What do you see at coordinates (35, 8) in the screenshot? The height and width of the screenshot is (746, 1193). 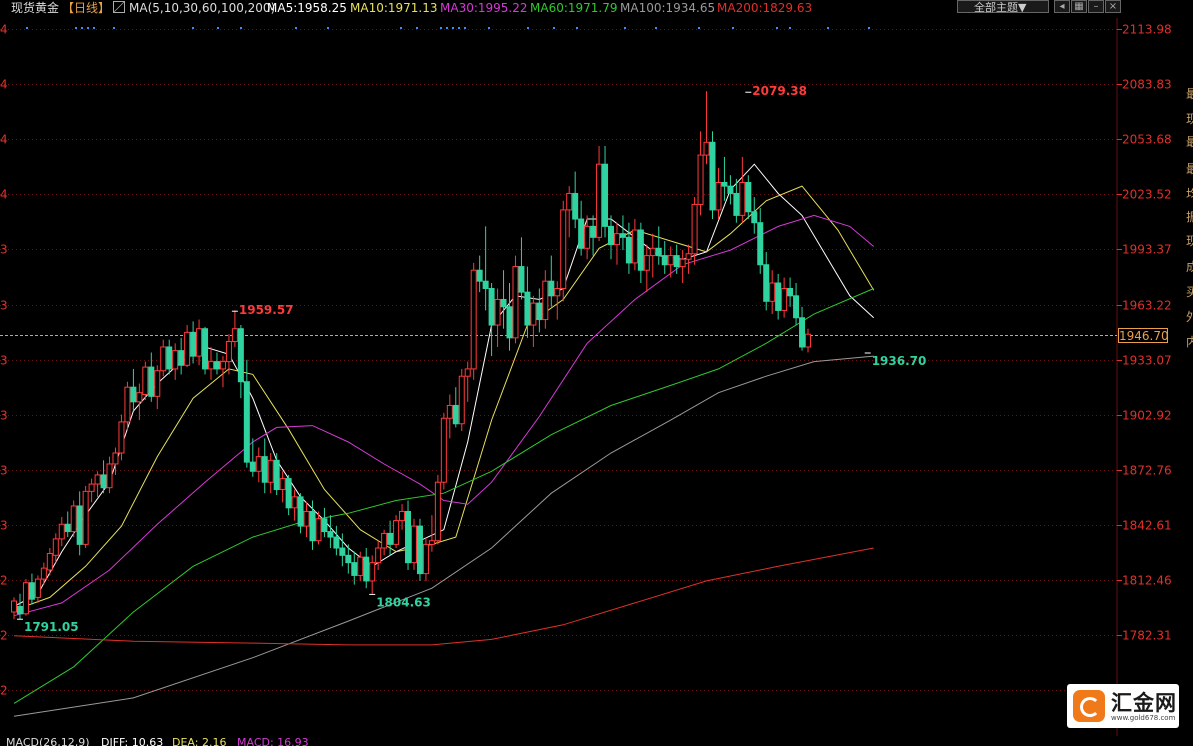 I see `symbol-name: 现货黄金` at bounding box center [35, 8].